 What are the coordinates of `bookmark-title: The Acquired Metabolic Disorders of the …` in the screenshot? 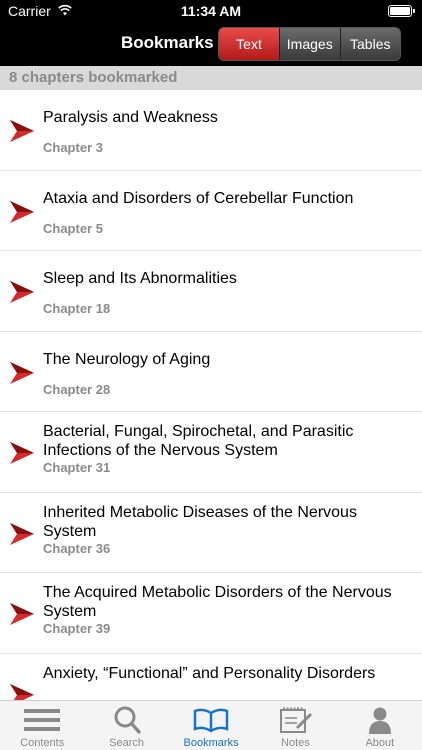 It's located at (217, 602).